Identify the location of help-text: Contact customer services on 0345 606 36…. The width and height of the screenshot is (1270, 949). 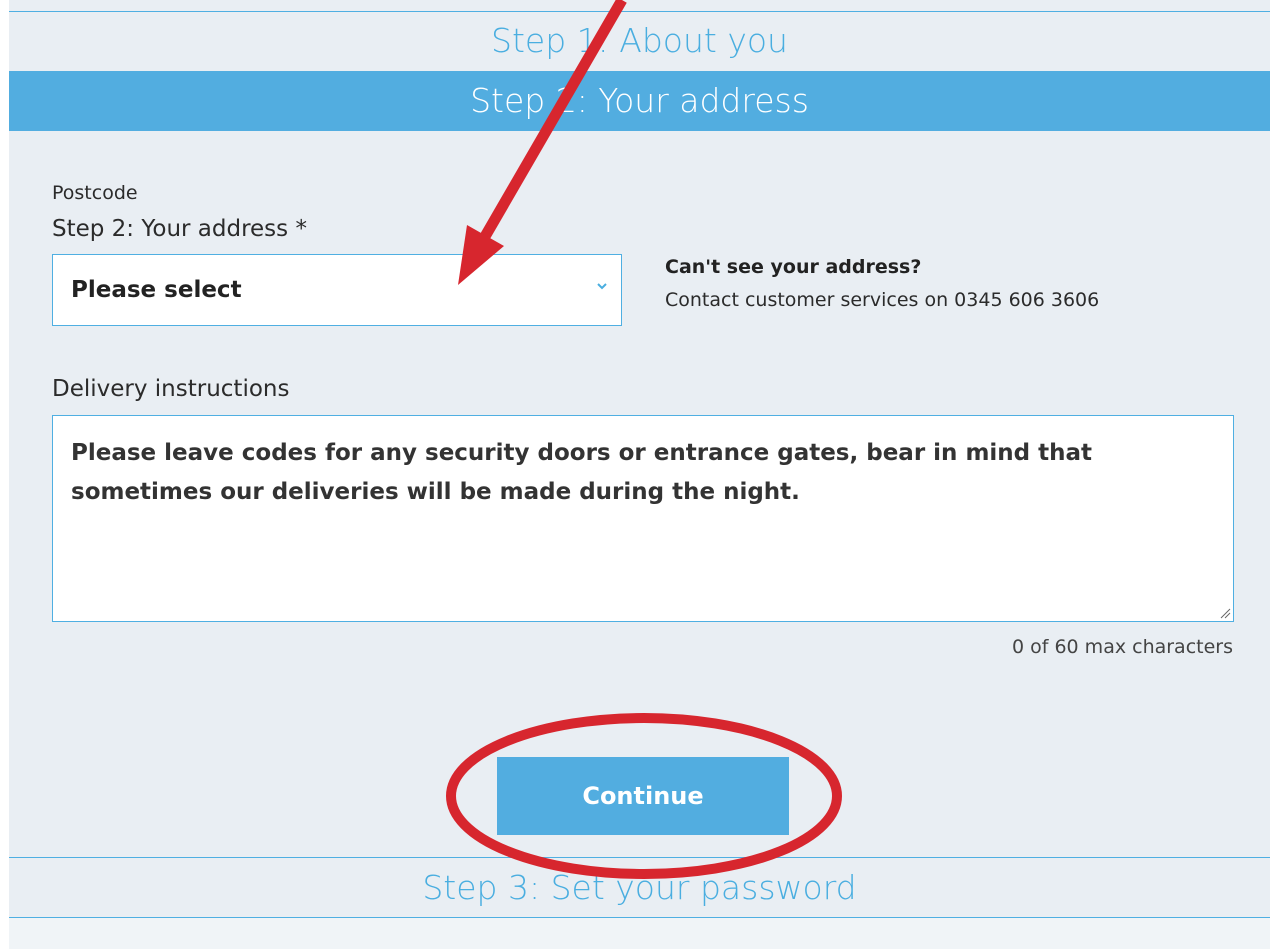
(882, 300).